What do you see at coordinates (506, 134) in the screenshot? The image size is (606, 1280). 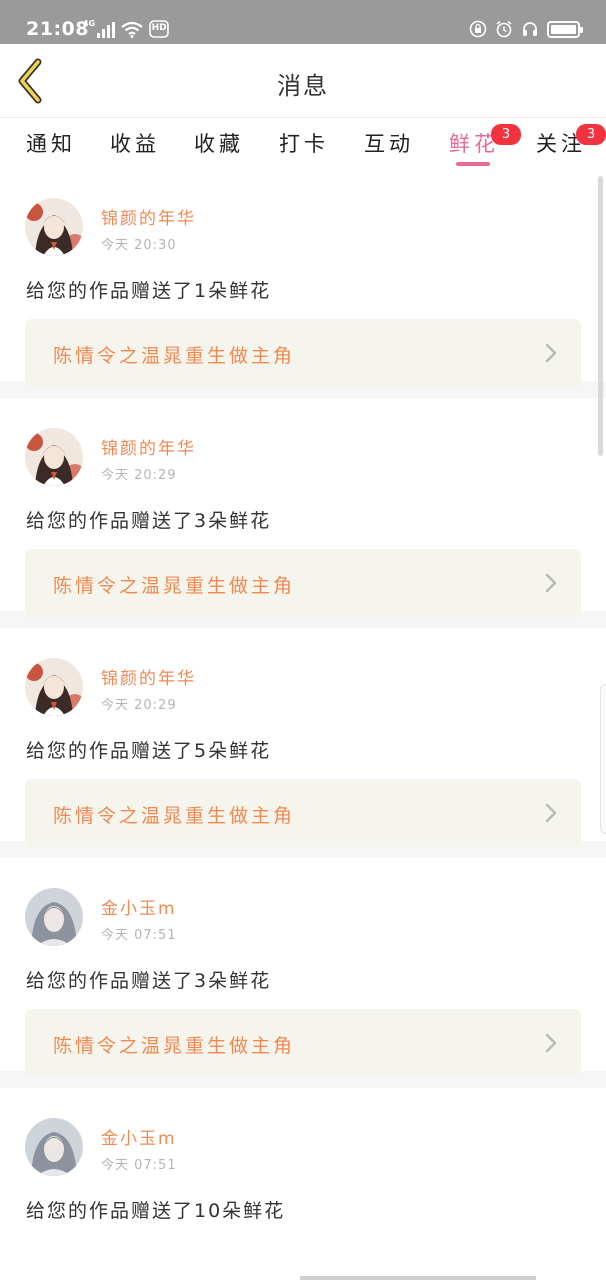 I see `tab-flowers-badge: 3` at bounding box center [506, 134].